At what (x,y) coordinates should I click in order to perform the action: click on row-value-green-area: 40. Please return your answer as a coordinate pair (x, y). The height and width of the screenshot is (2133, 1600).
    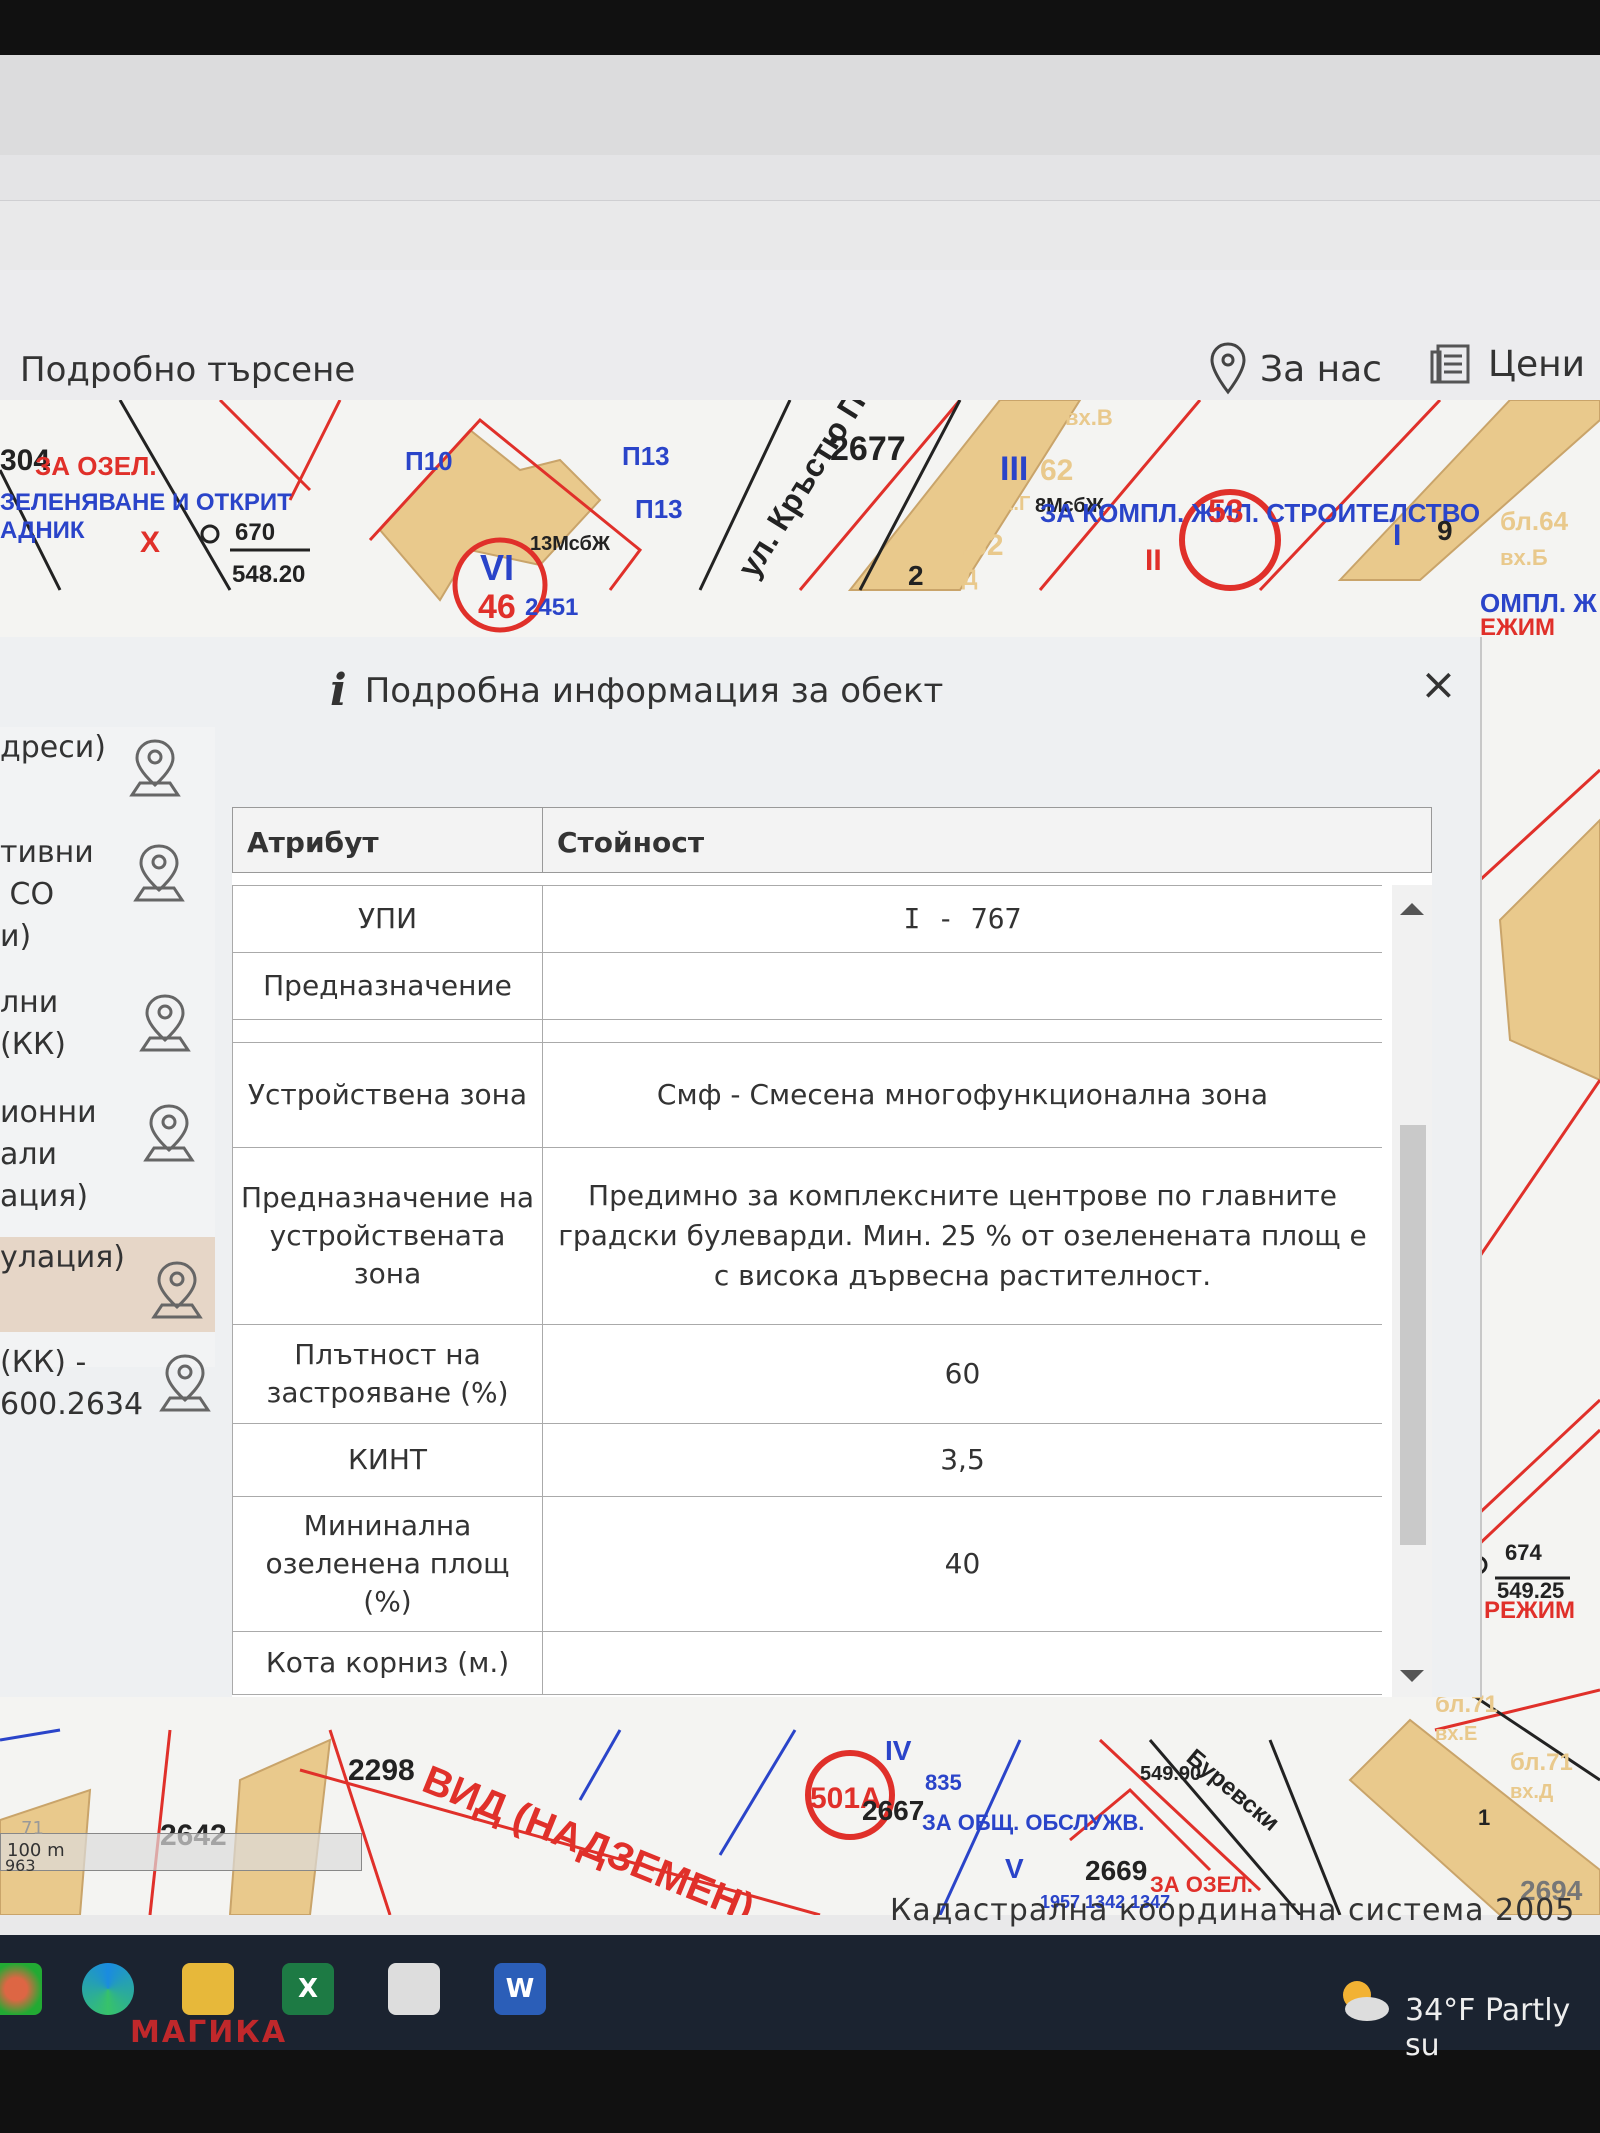
    Looking at the image, I should click on (962, 1563).